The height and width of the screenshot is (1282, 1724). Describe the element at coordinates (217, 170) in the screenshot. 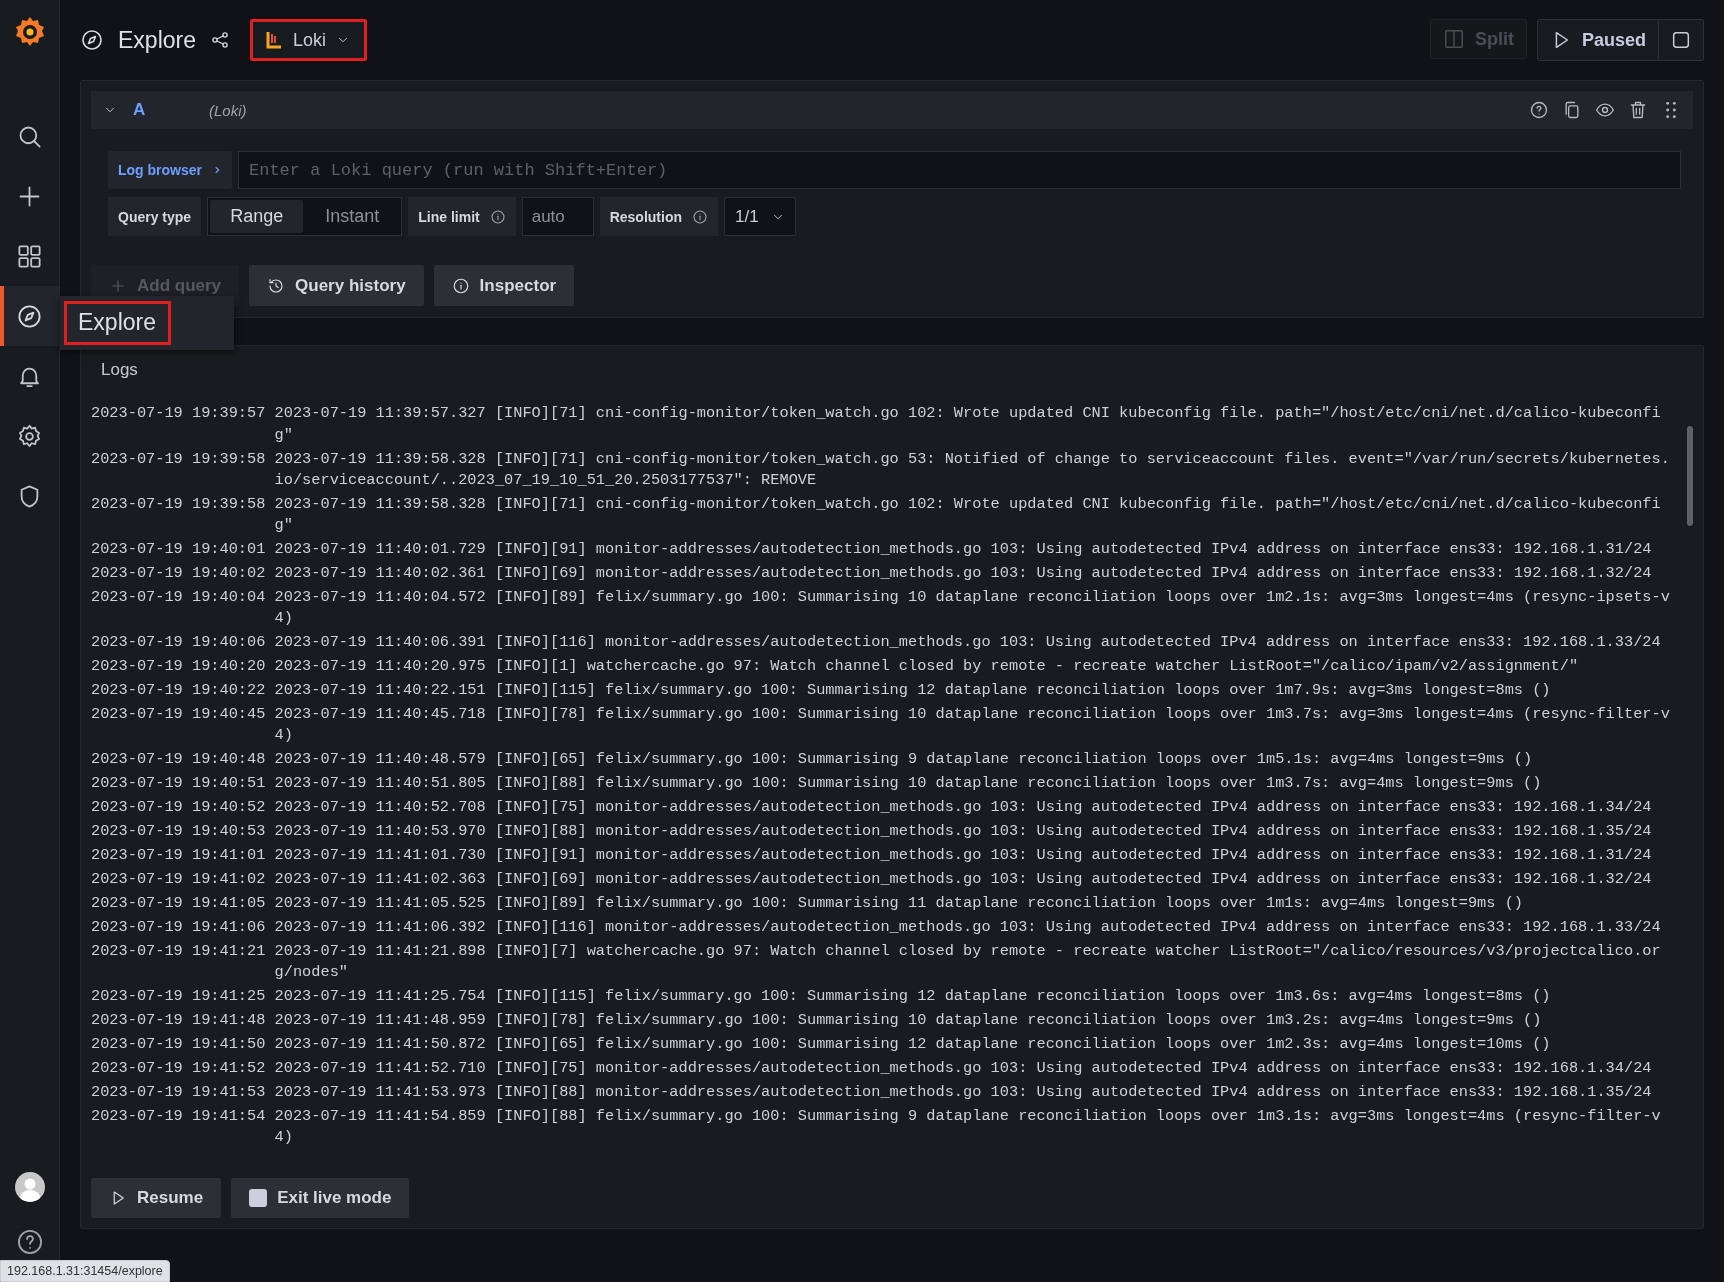

I see `chevron-right-icon` at that location.